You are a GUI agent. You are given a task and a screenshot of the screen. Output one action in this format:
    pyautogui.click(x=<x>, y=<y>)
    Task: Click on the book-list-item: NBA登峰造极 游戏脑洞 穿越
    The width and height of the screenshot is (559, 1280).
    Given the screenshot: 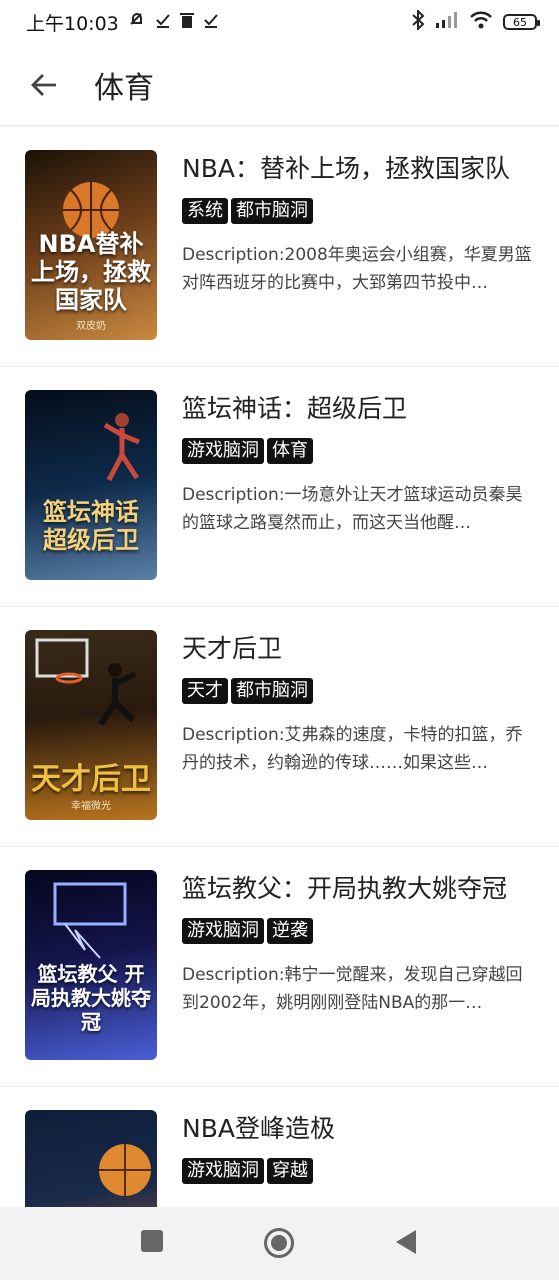 What is the action you would take?
    pyautogui.click(x=279, y=1147)
    